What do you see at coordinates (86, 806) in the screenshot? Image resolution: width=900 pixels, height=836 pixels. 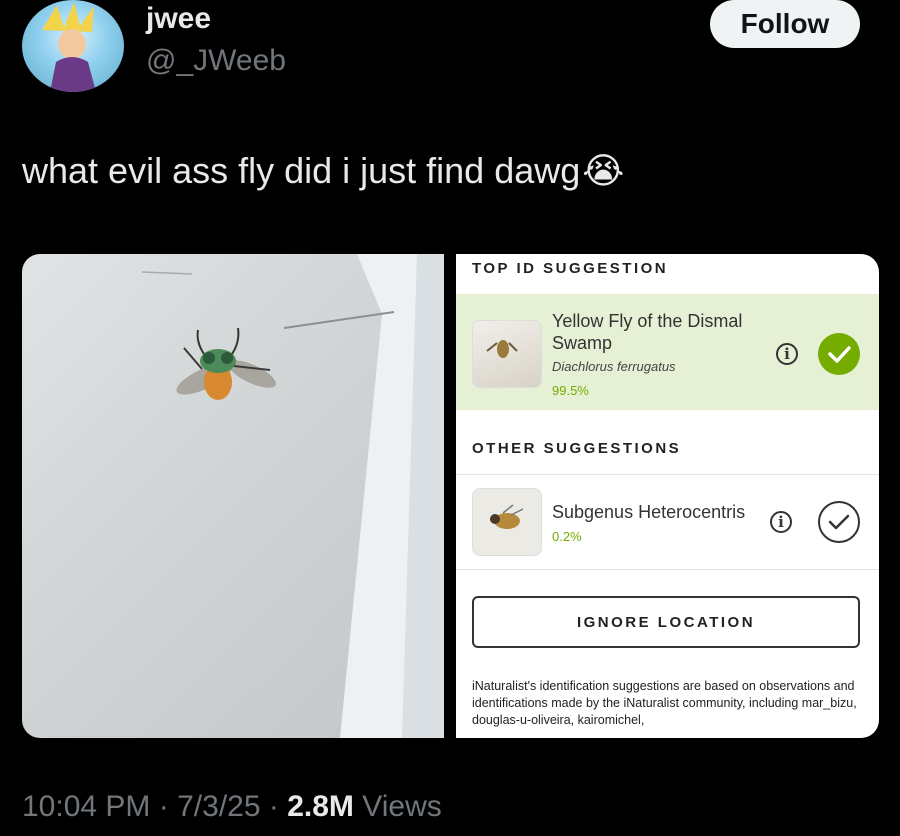 I see `tweet-time: 10:04 PM` at bounding box center [86, 806].